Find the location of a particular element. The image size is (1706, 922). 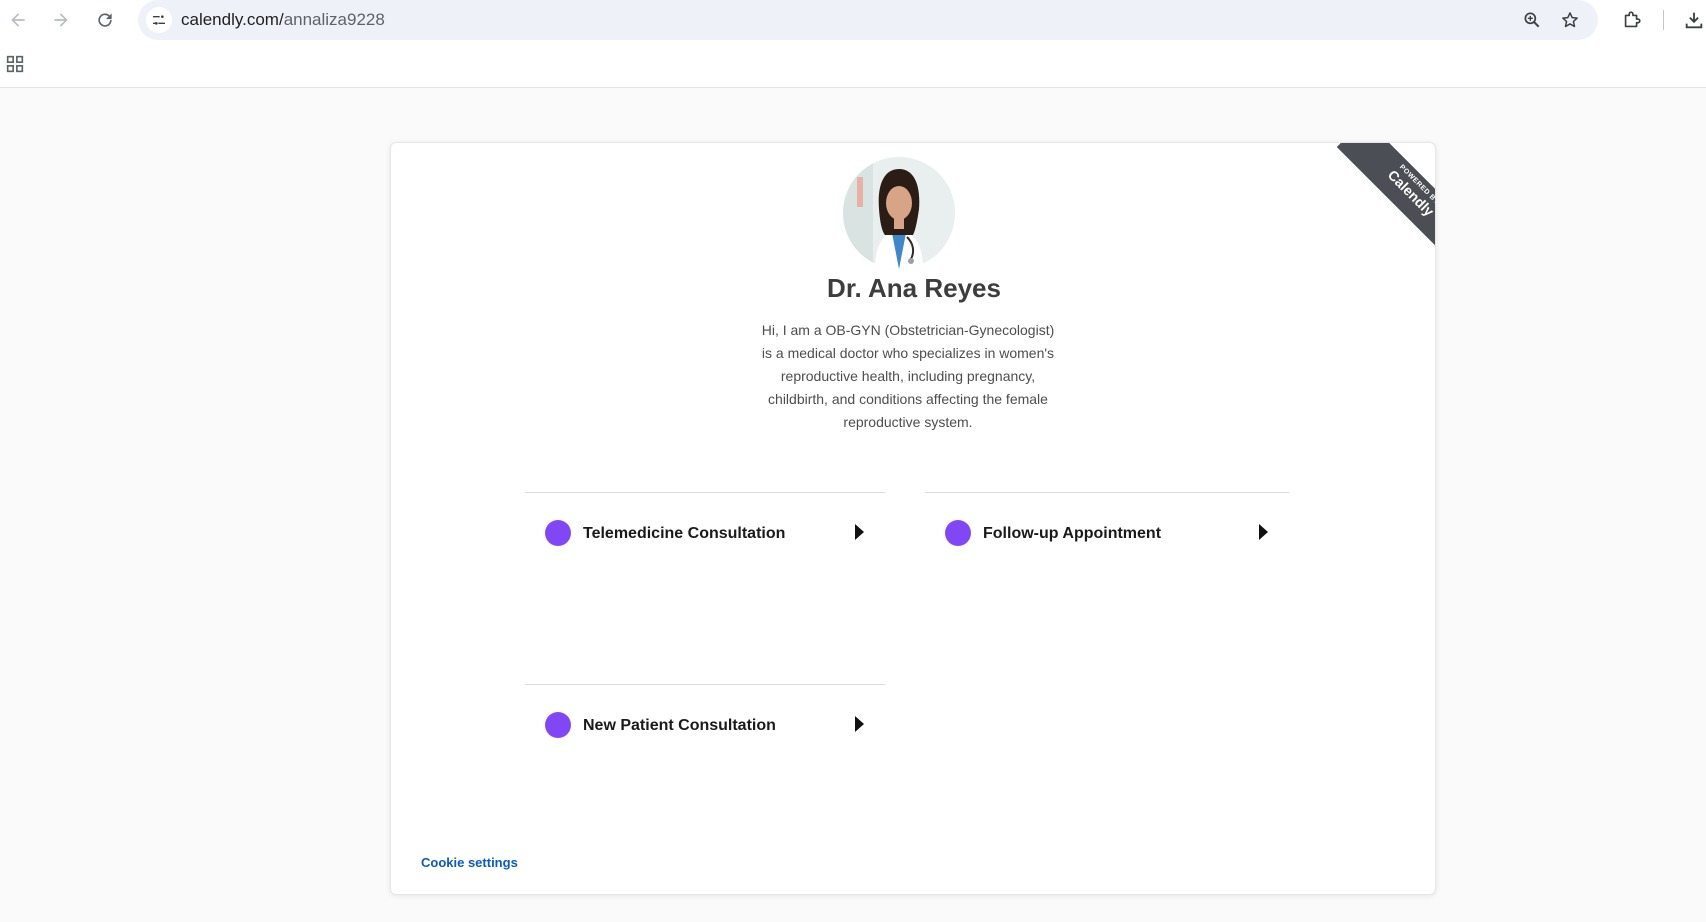

event-type-new-patient-consultation: New Patient Consultation is located at coordinates (705, 739).